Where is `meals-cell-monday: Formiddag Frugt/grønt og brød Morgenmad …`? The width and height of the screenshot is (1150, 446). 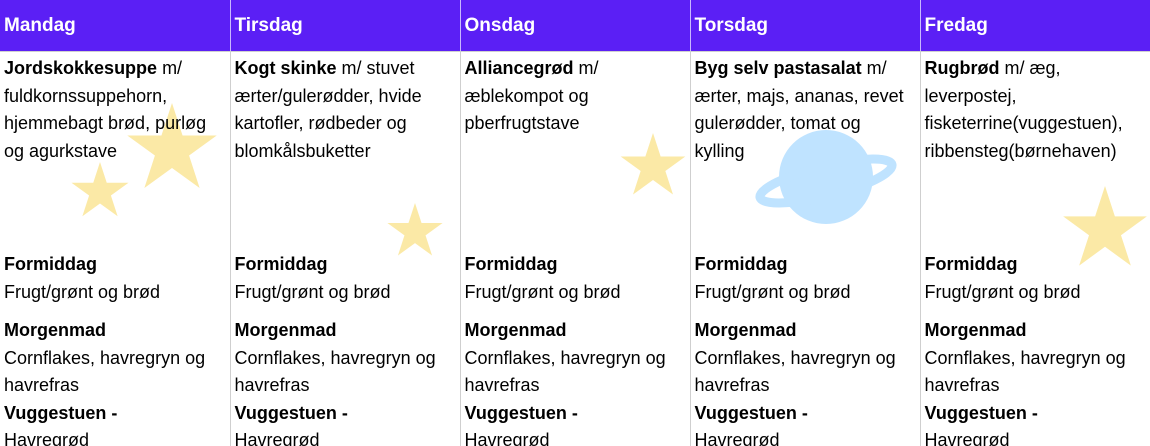
meals-cell-monday: Formiddag Frugt/grønt og brød Morgenmad … is located at coordinates (115, 347).